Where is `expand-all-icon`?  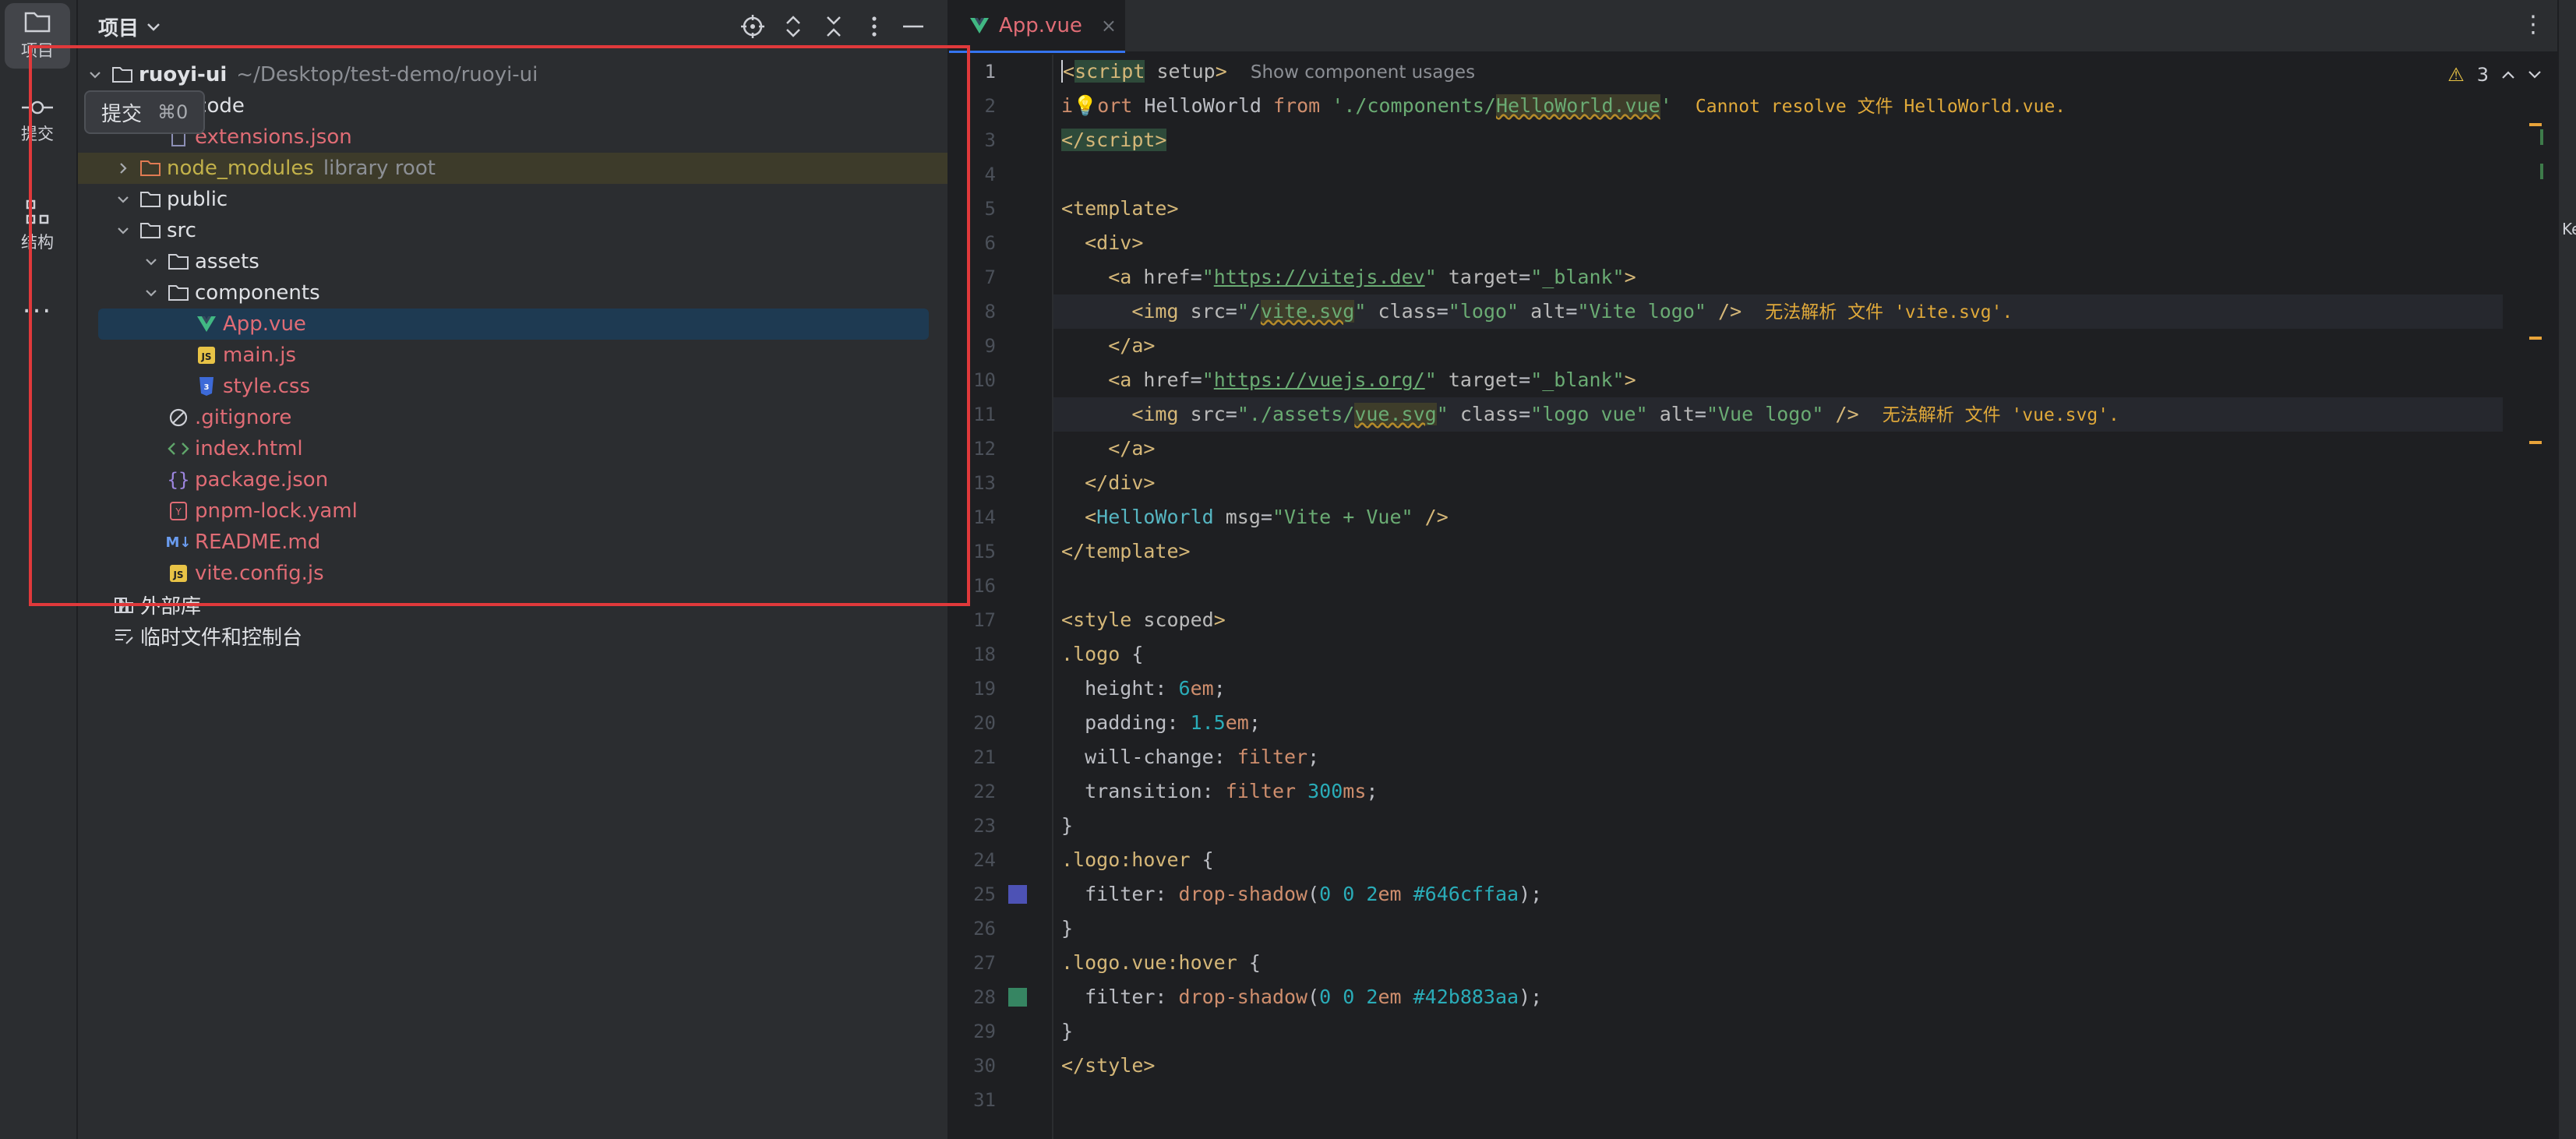 expand-all-icon is located at coordinates (793, 26).